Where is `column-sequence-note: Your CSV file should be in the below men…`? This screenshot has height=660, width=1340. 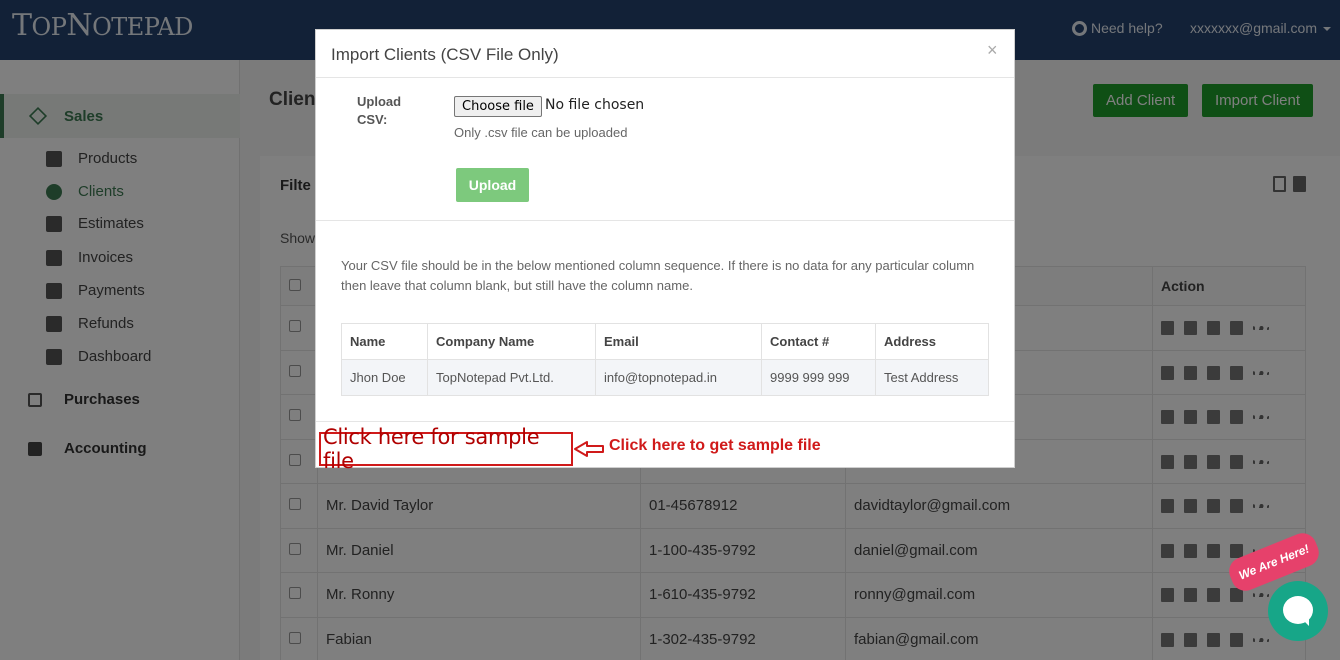 column-sequence-note: Your CSV file should be in the below men… is located at coordinates (658, 275).